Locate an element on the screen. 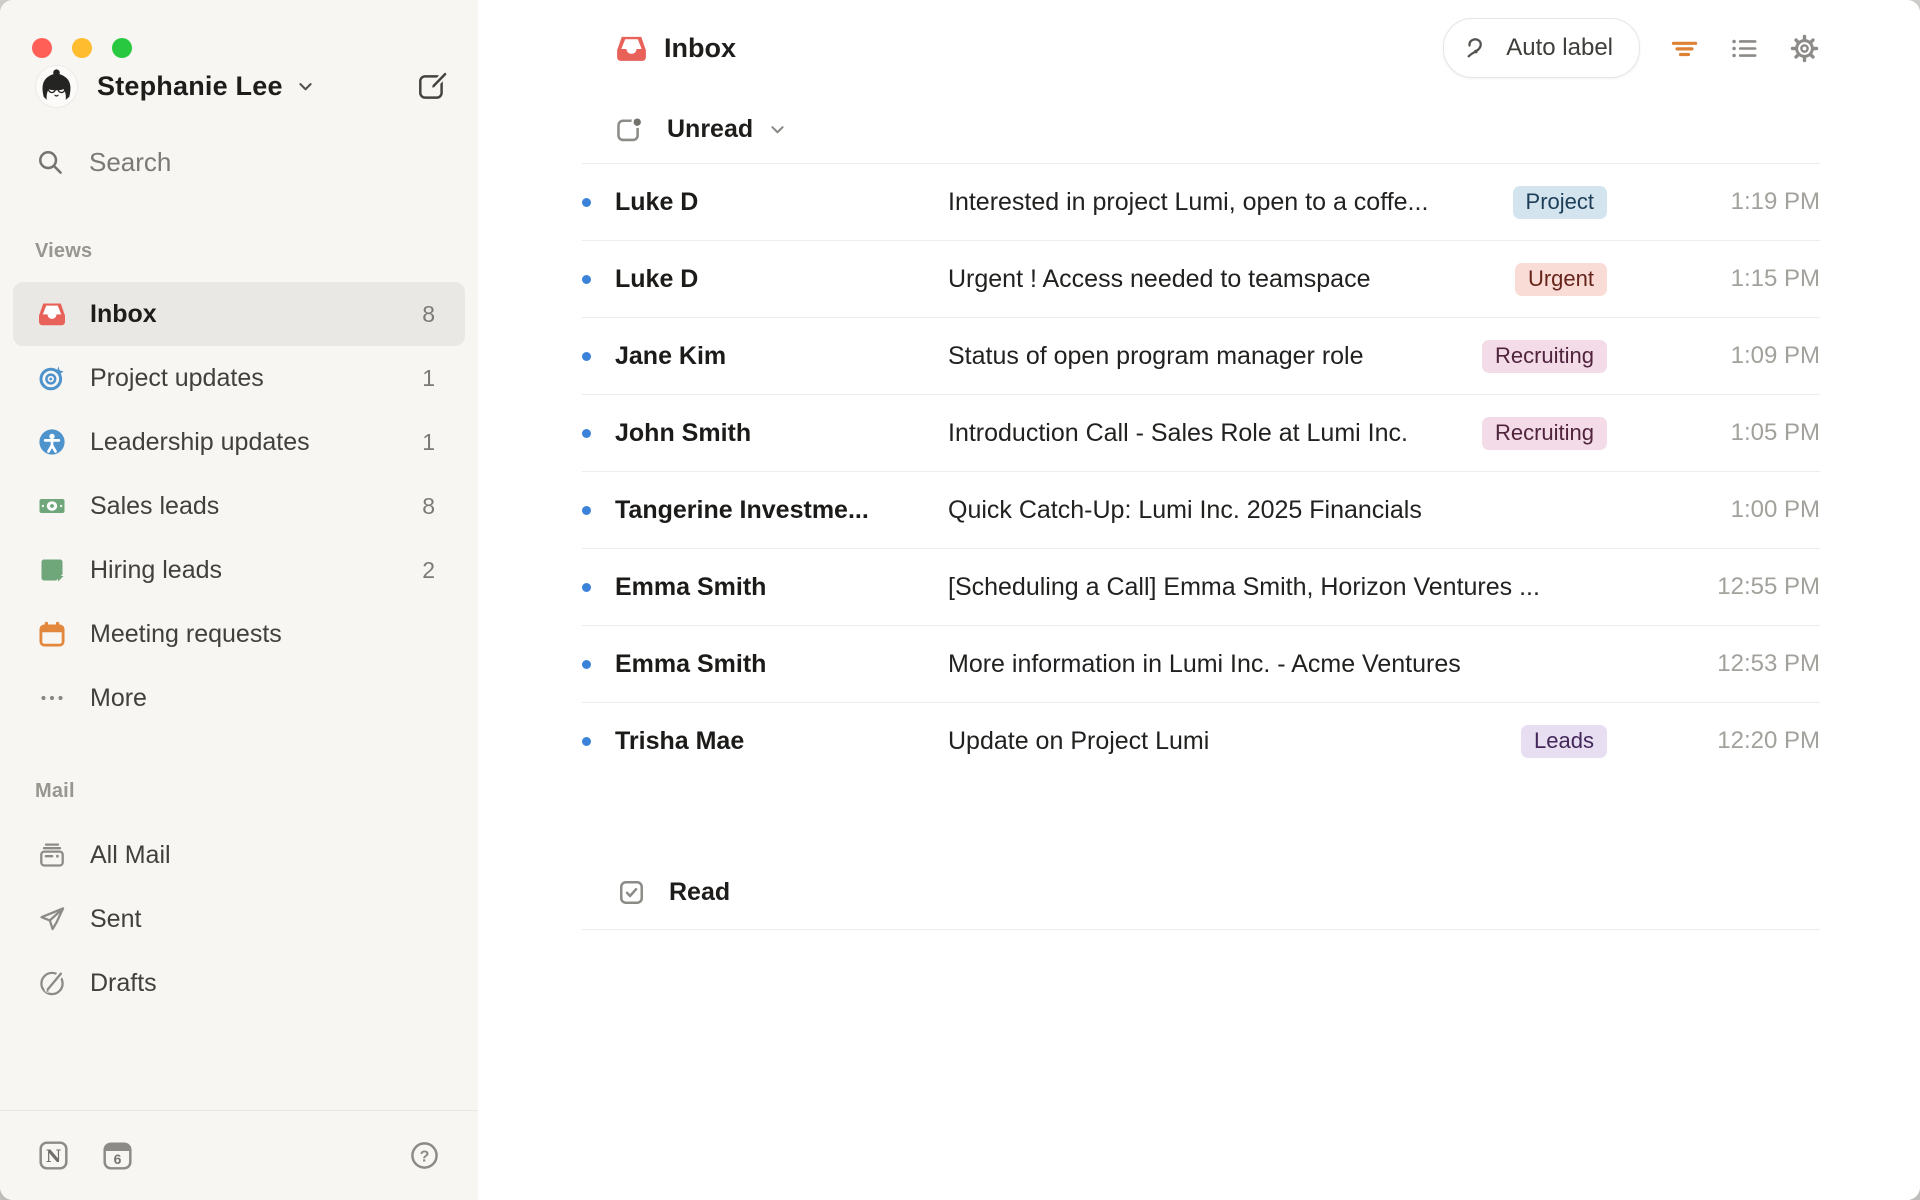  user-name: Stephanie Lee is located at coordinates (190, 86).